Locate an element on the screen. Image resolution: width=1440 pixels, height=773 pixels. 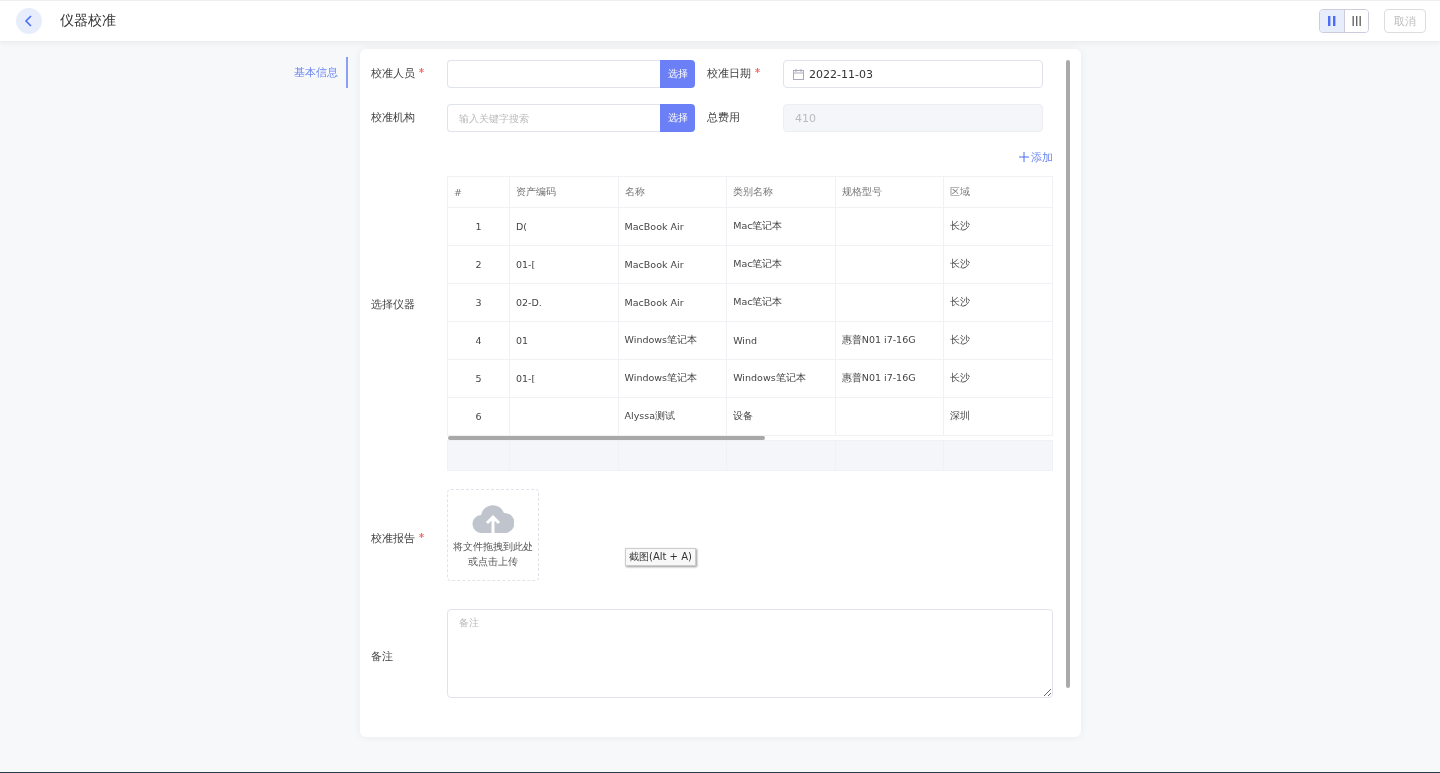
field-label: 校准报告 is located at coordinates (393, 538).